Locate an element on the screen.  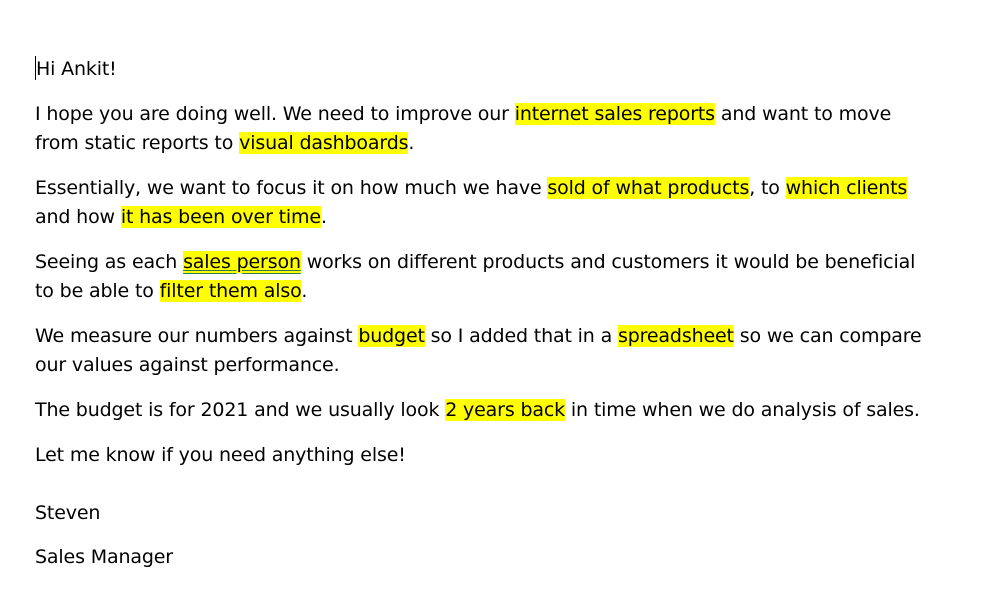
paragraph-text: We measure our numbers against is located at coordinates (197, 336).